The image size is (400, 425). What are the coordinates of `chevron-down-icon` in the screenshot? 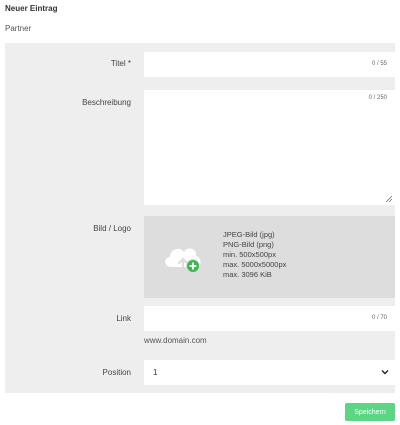 It's located at (385, 372).